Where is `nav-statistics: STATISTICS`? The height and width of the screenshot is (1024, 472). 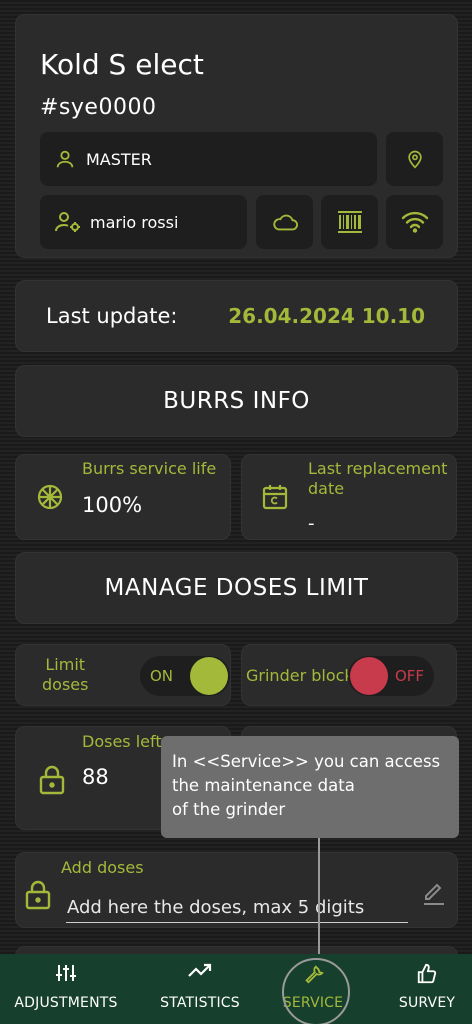 nav-statistics: STATISTICS is located at coordinates (200, 989).